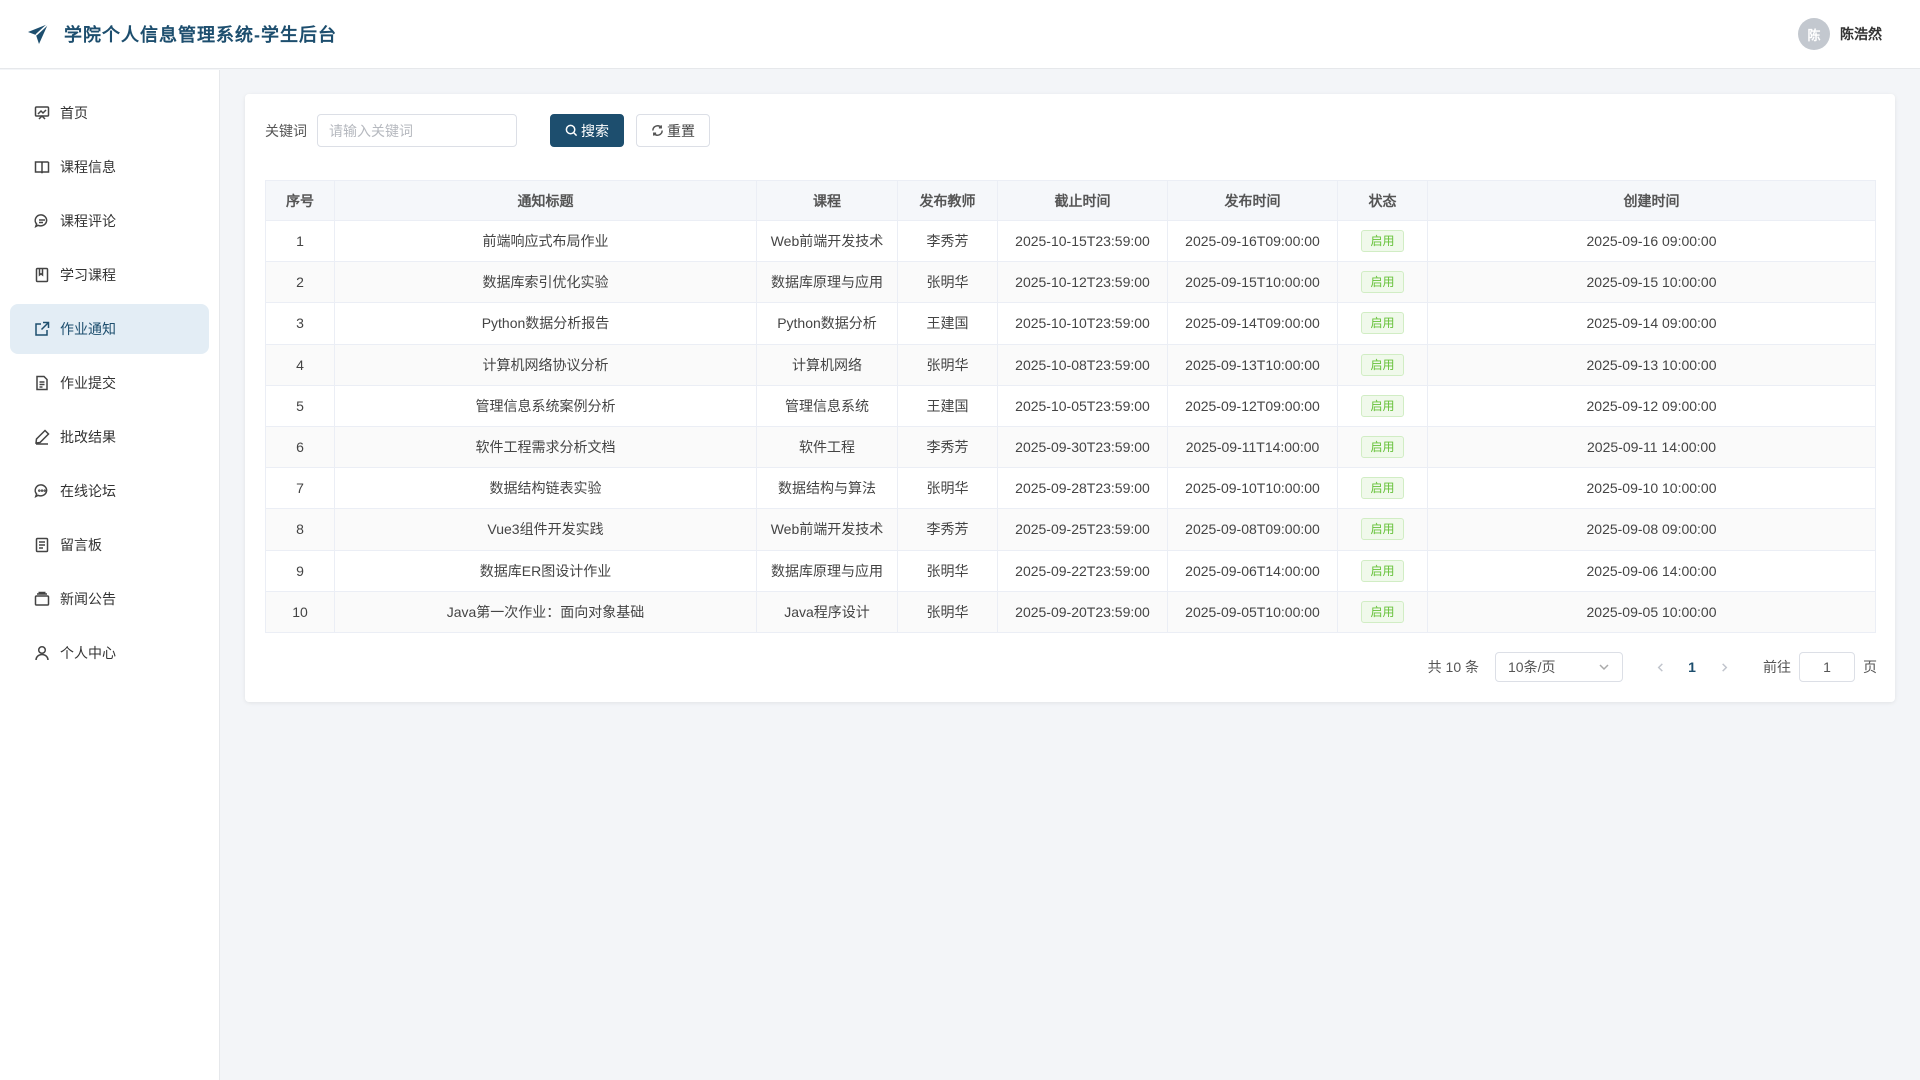 The image size is (1920, 1080). I want to click on sidebar-item-label: 课程评论, so click(88, 221).